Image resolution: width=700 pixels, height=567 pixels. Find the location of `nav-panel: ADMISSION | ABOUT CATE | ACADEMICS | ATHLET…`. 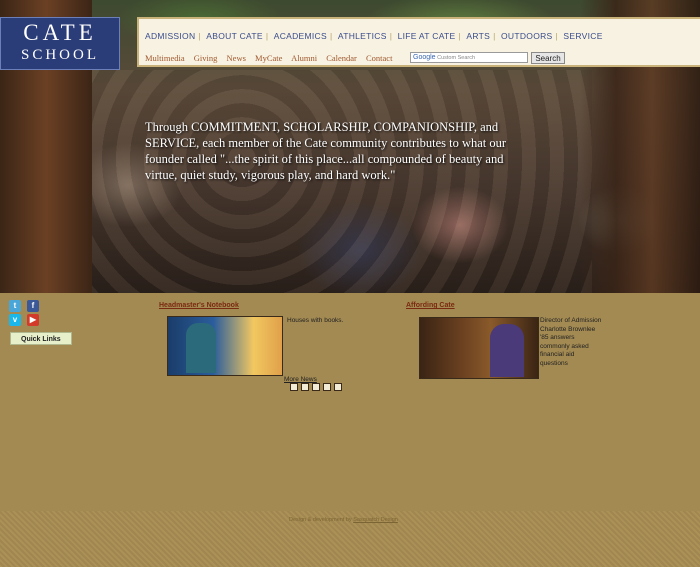

nav-panel: ADMISSION | ABOUT CATE | ACADEMICS | ATHLET… is located at coordinates (418, 42).